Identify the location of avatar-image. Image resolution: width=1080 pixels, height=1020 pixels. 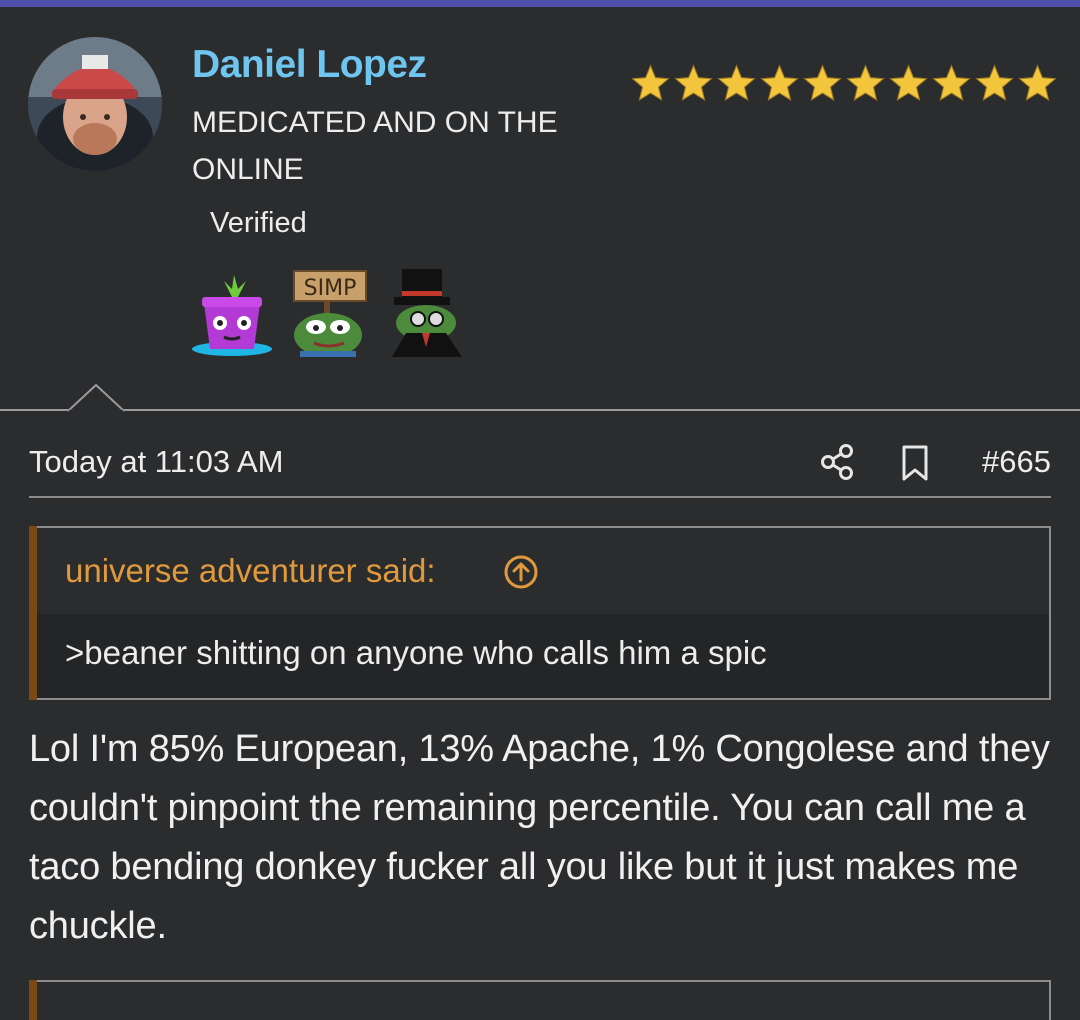
(95, 104).